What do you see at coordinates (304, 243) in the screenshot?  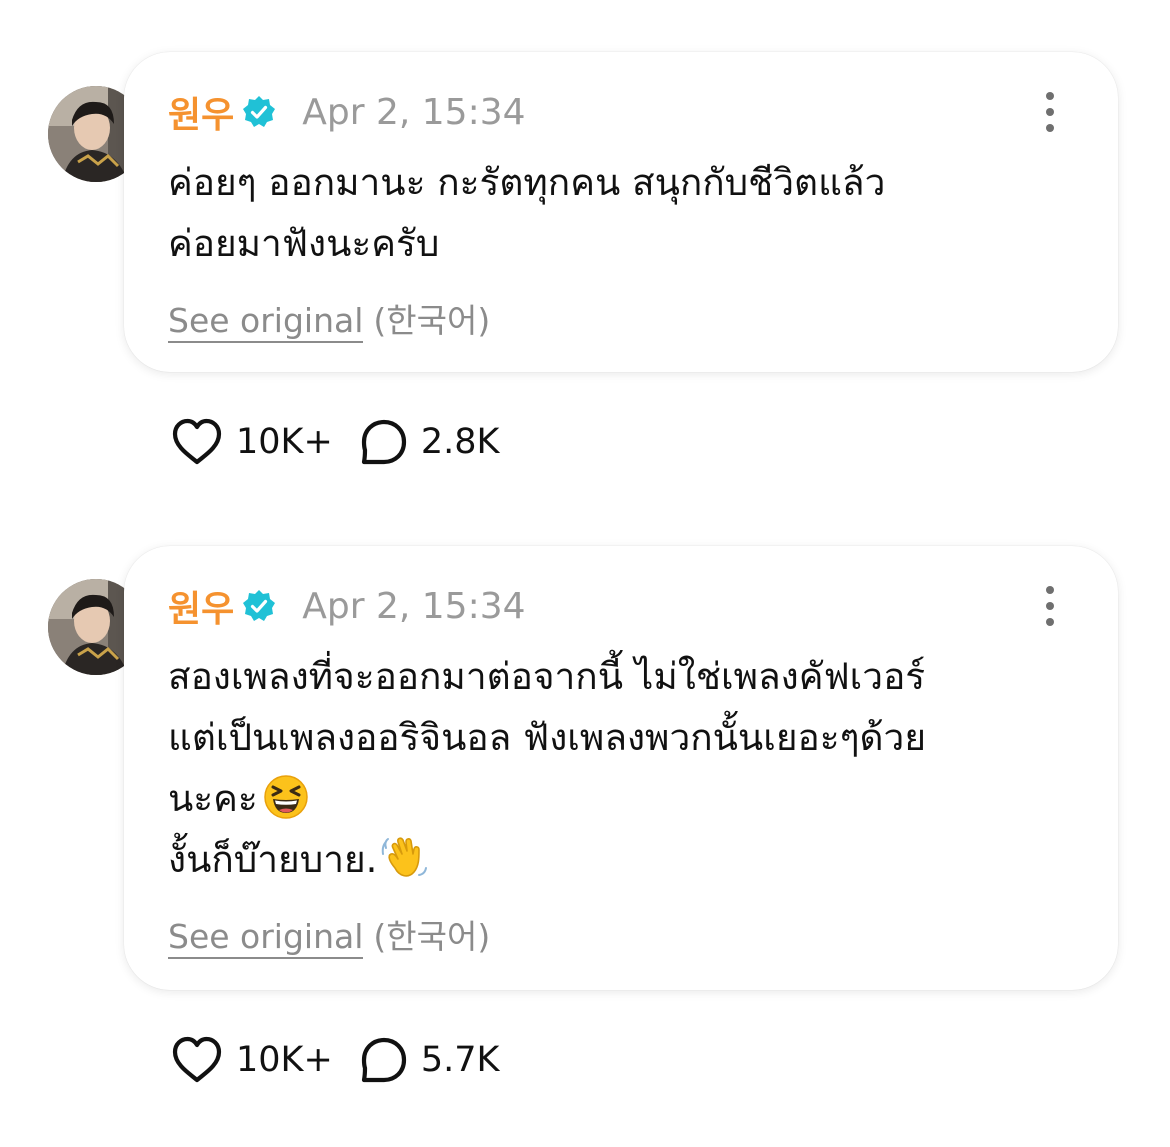 I see `post-text-line: ค่อยมาฟังนะครับ` at bounding box center [304, 243].